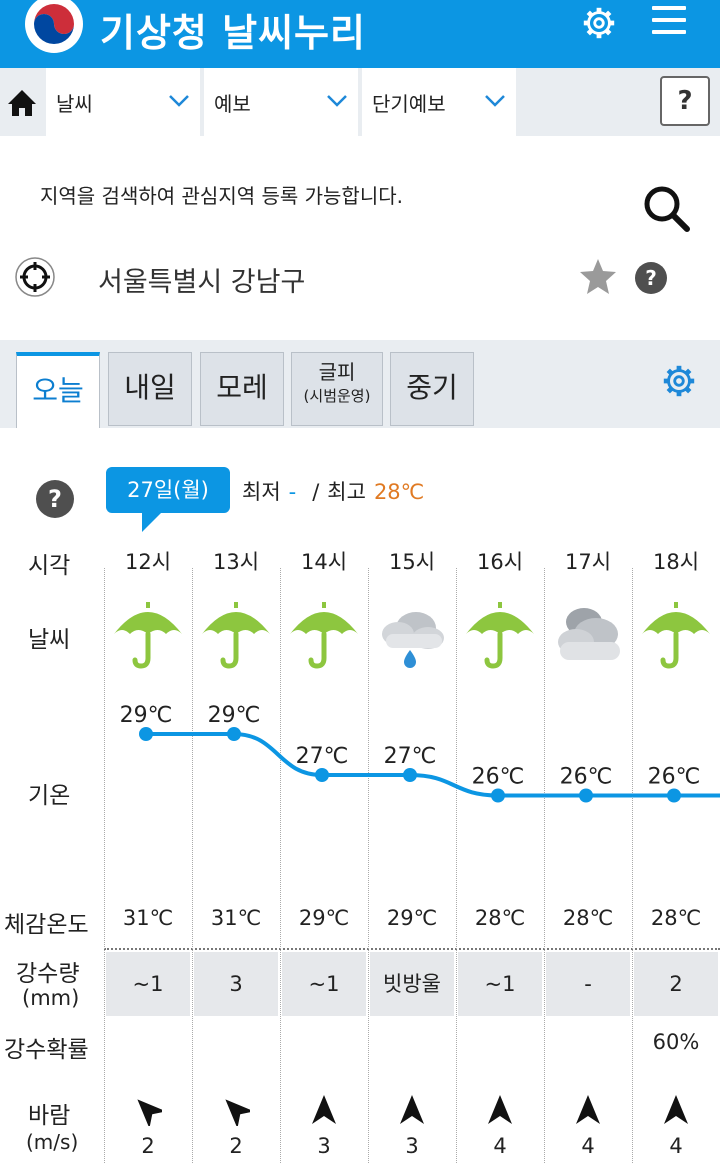 This screenshot has height=1163, width=720. Describe the element at coordinates (588, 984) in the screenshot. I see `precip-amount: -` at that location.